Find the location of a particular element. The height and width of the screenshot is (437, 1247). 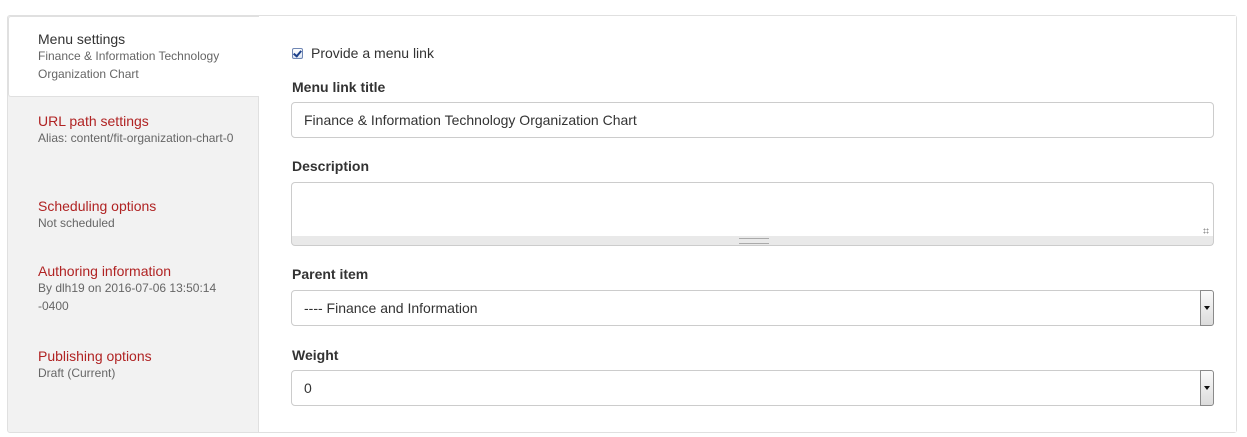

grippie-icon is located at coordinates (754, 241).